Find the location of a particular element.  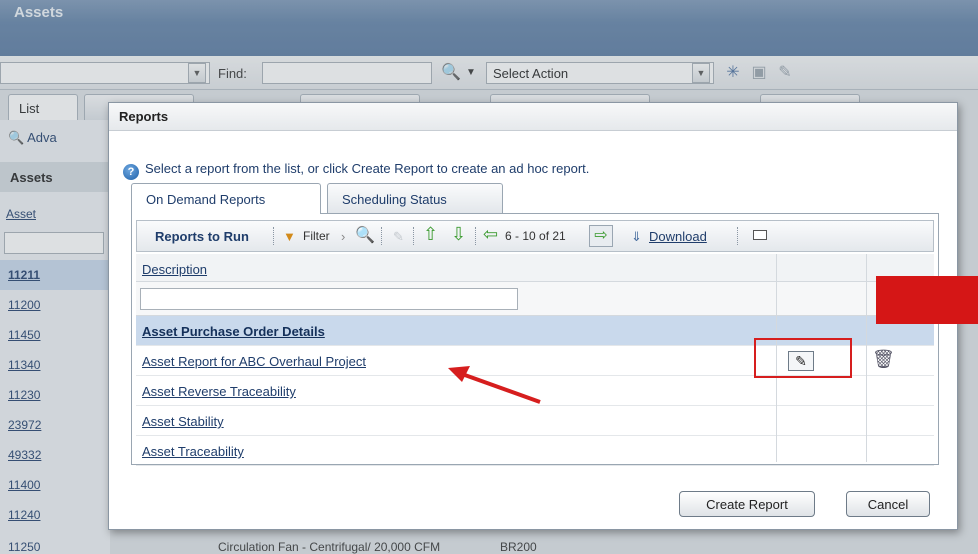

download-icon: ⇓ is located at coordinates (636, 237).